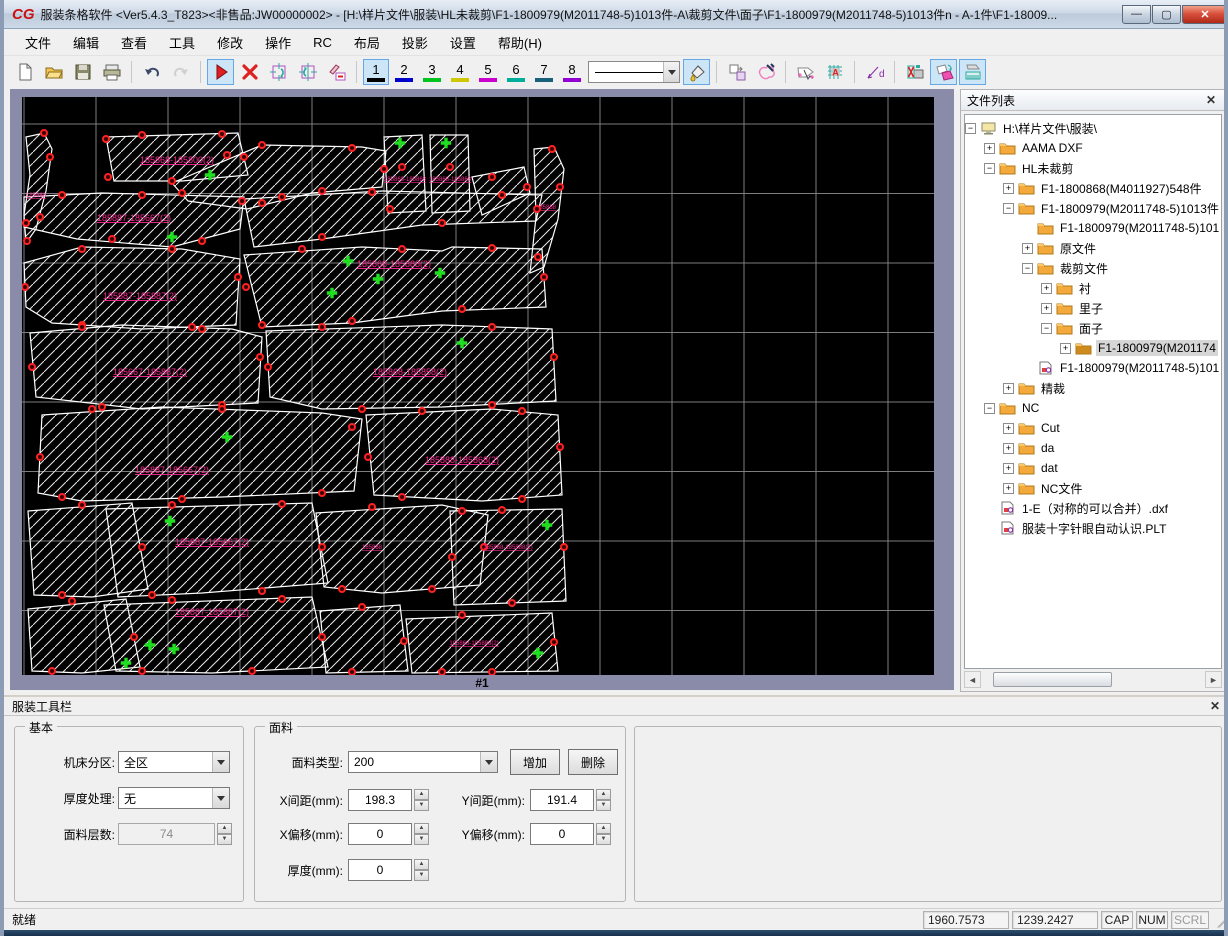  What do you see at coordinates (415, 42) in the screenshot?
I see `menu-item-9: 投影` at bounding box center [415, 42].